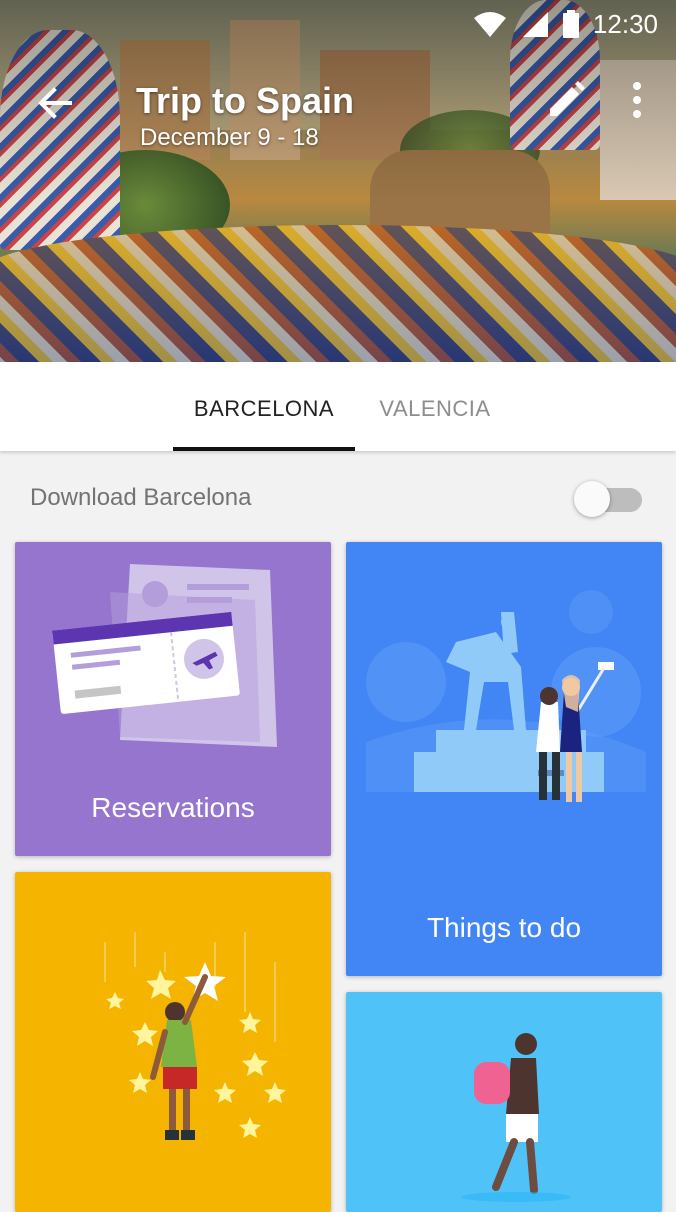 Image resolution: width=676 pixels, height=1212 pixels. Describe the element at coordinates (55, 103) in the screenshot. I see `back-arrow-icon` at that location.